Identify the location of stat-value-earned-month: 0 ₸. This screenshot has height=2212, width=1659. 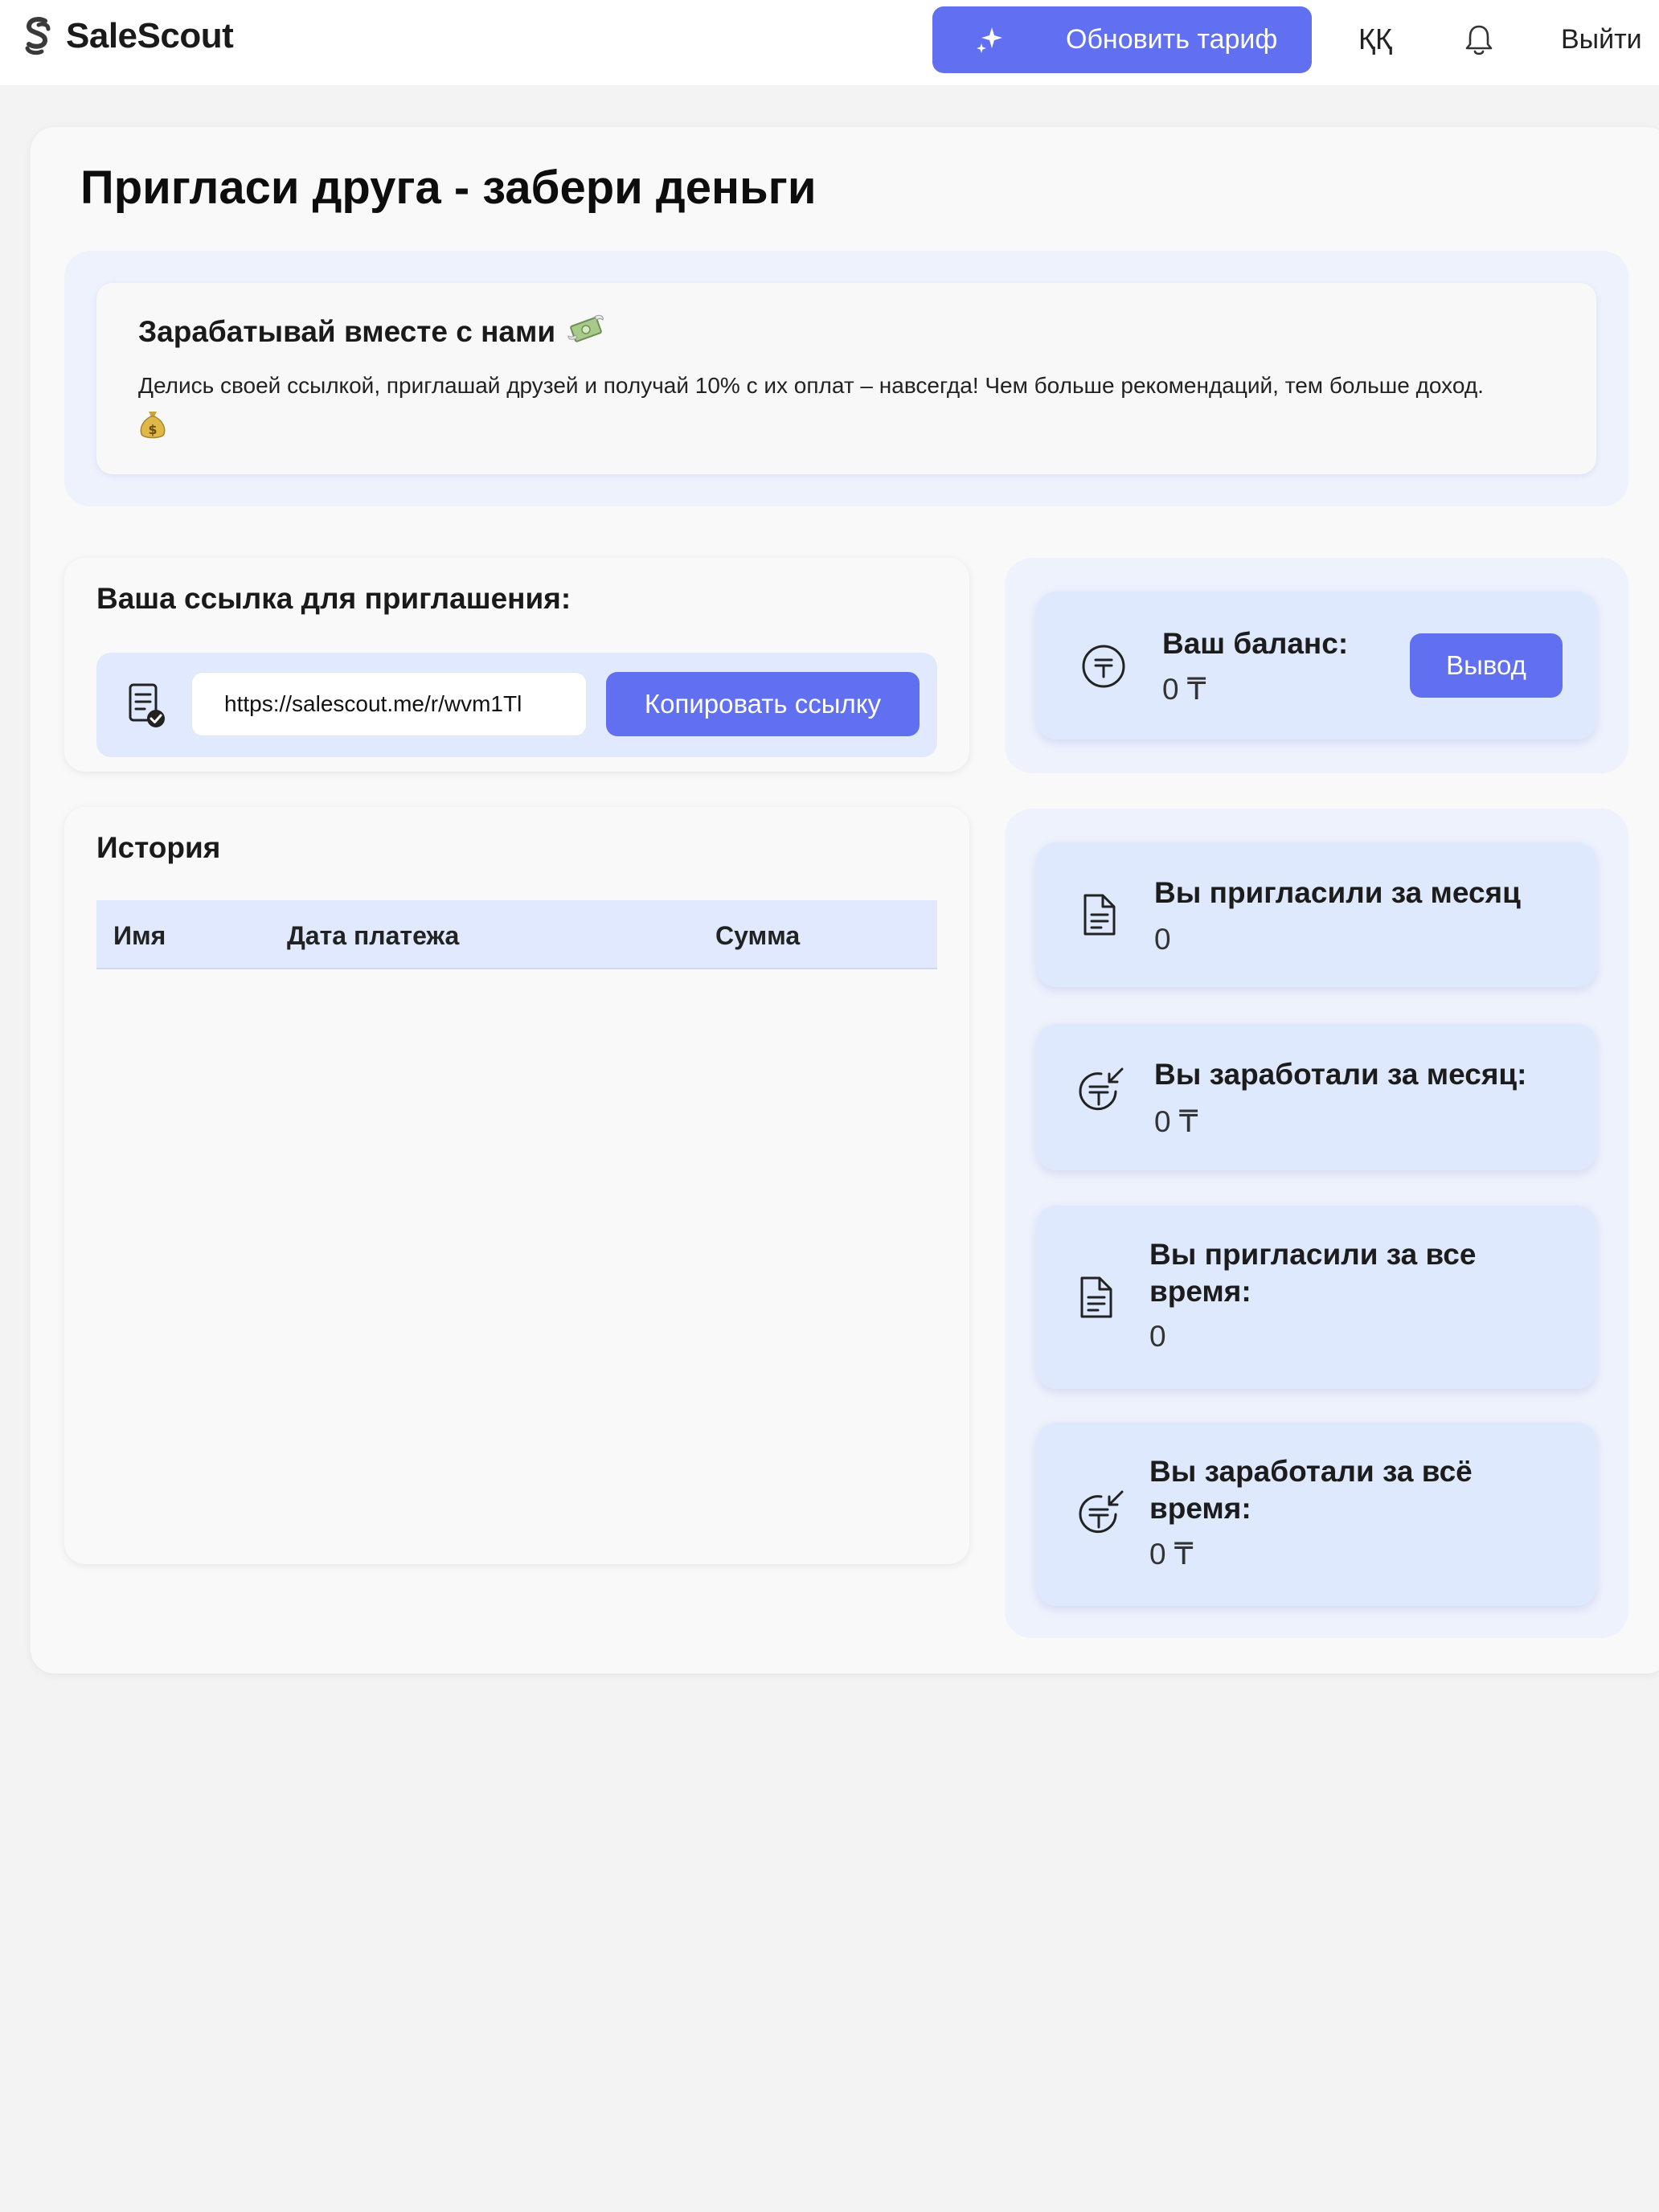
(1176, 1121).